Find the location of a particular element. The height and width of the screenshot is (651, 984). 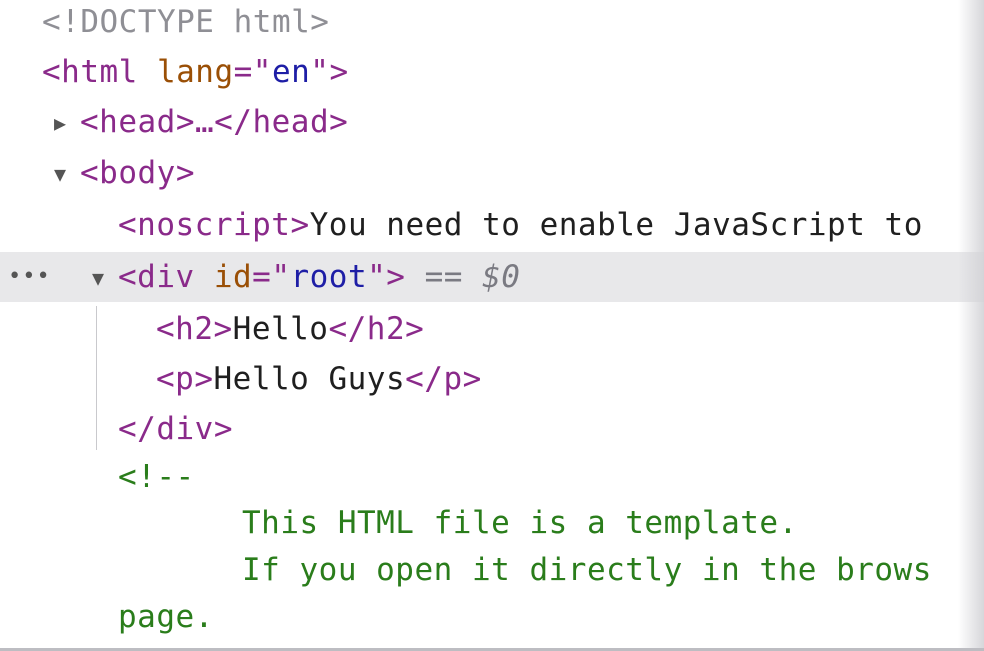

doctype-node: <!DOCTYPE html> is located at coordinates (492, 23).